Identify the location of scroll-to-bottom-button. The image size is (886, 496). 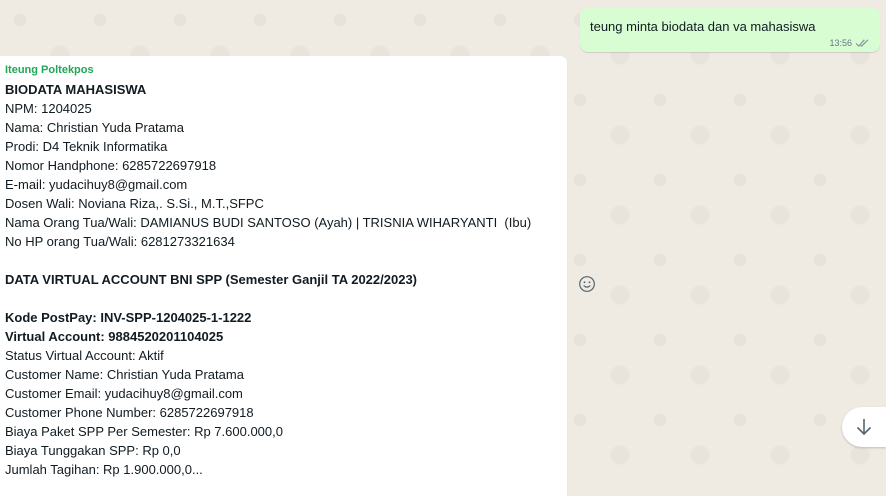
(864, 427).